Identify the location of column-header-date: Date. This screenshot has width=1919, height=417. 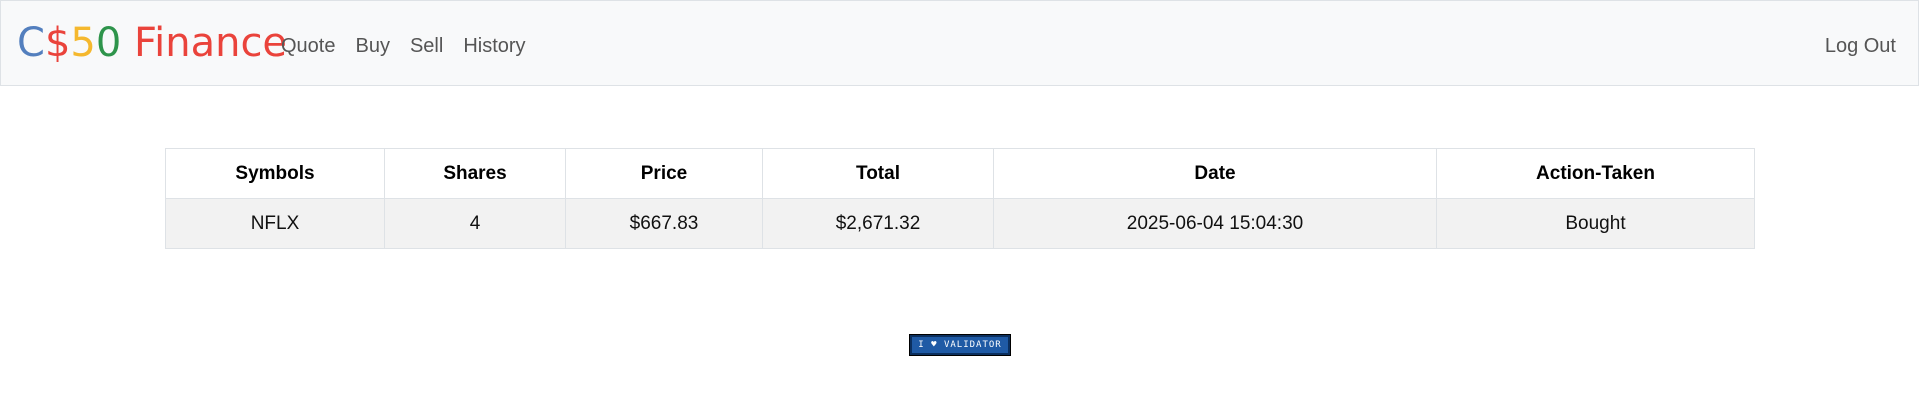
(1215, 173).